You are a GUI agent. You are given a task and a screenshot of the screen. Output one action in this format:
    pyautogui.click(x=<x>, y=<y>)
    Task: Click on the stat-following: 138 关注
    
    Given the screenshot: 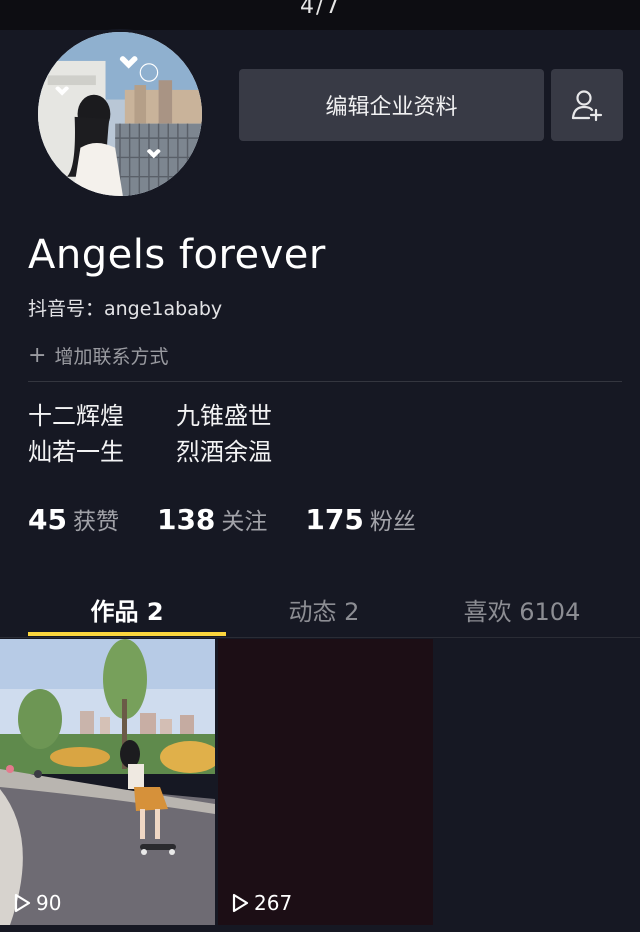 What is the action you would take?
    pyautogui.click(x=212, y=519)
    